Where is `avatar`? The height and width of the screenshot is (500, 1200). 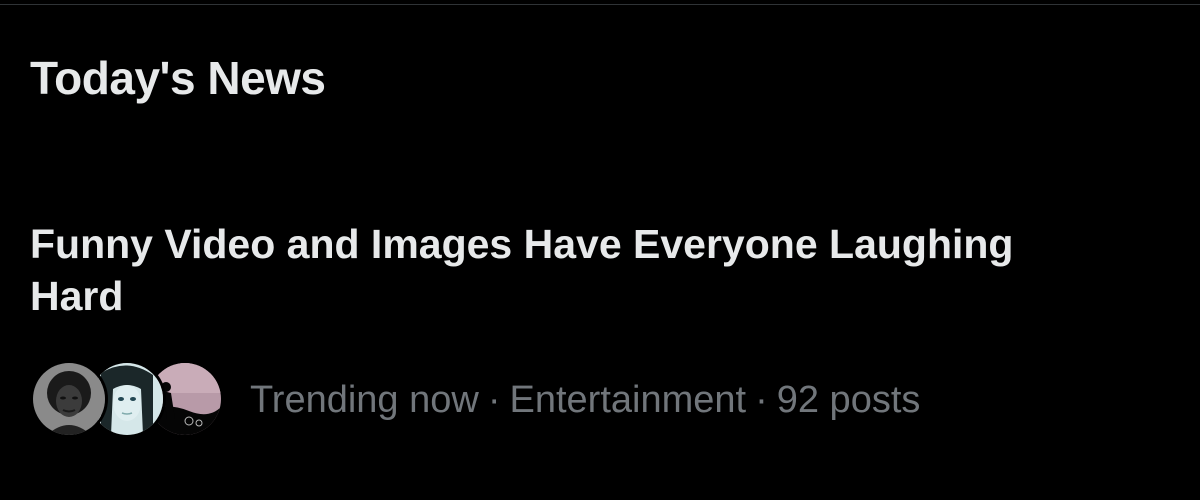 avatar is located at coordinates (69, 399).